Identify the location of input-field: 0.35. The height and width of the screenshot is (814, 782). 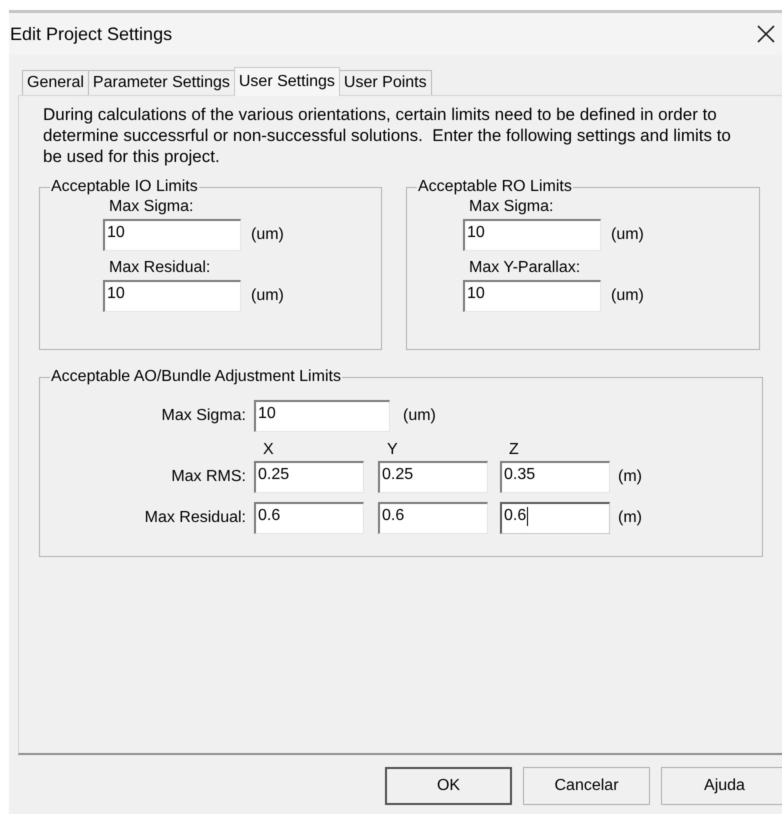
(555, 477).